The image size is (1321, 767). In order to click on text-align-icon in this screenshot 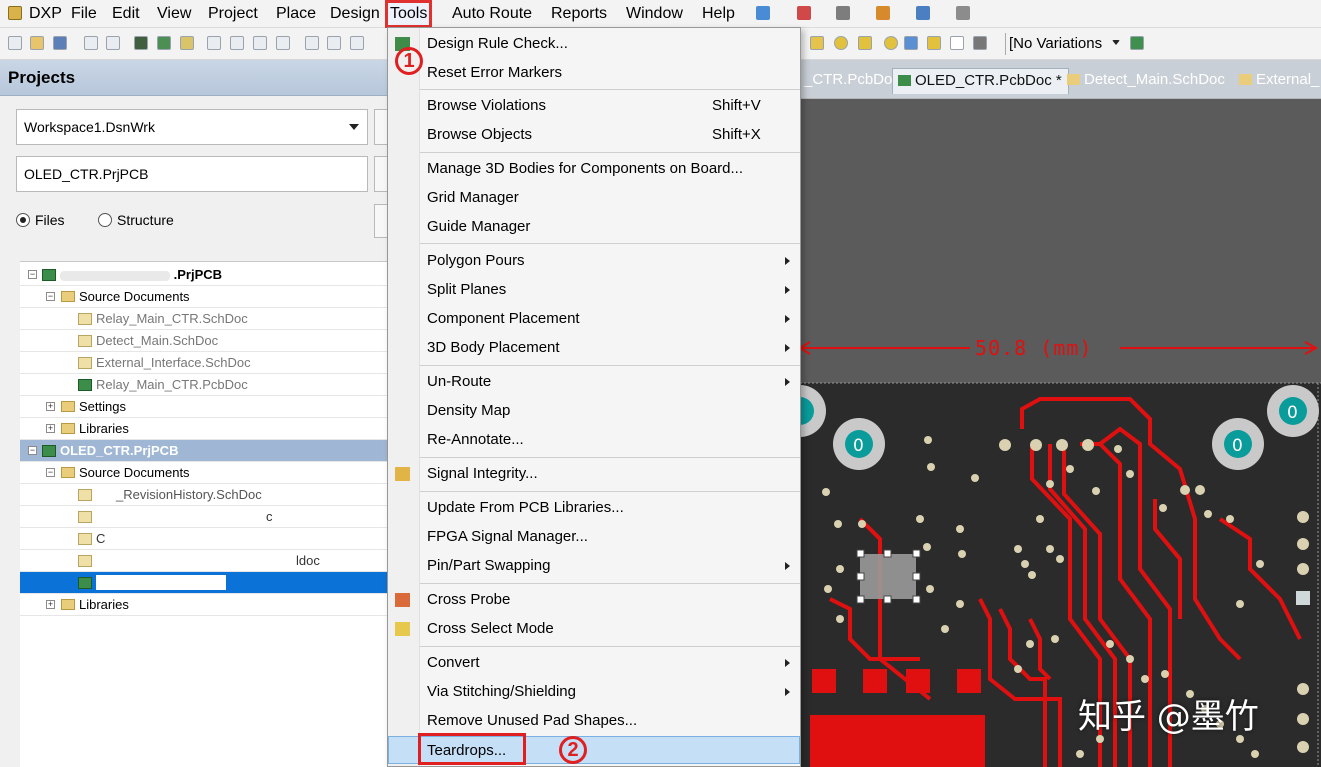, I will do `click(843, 13)`.